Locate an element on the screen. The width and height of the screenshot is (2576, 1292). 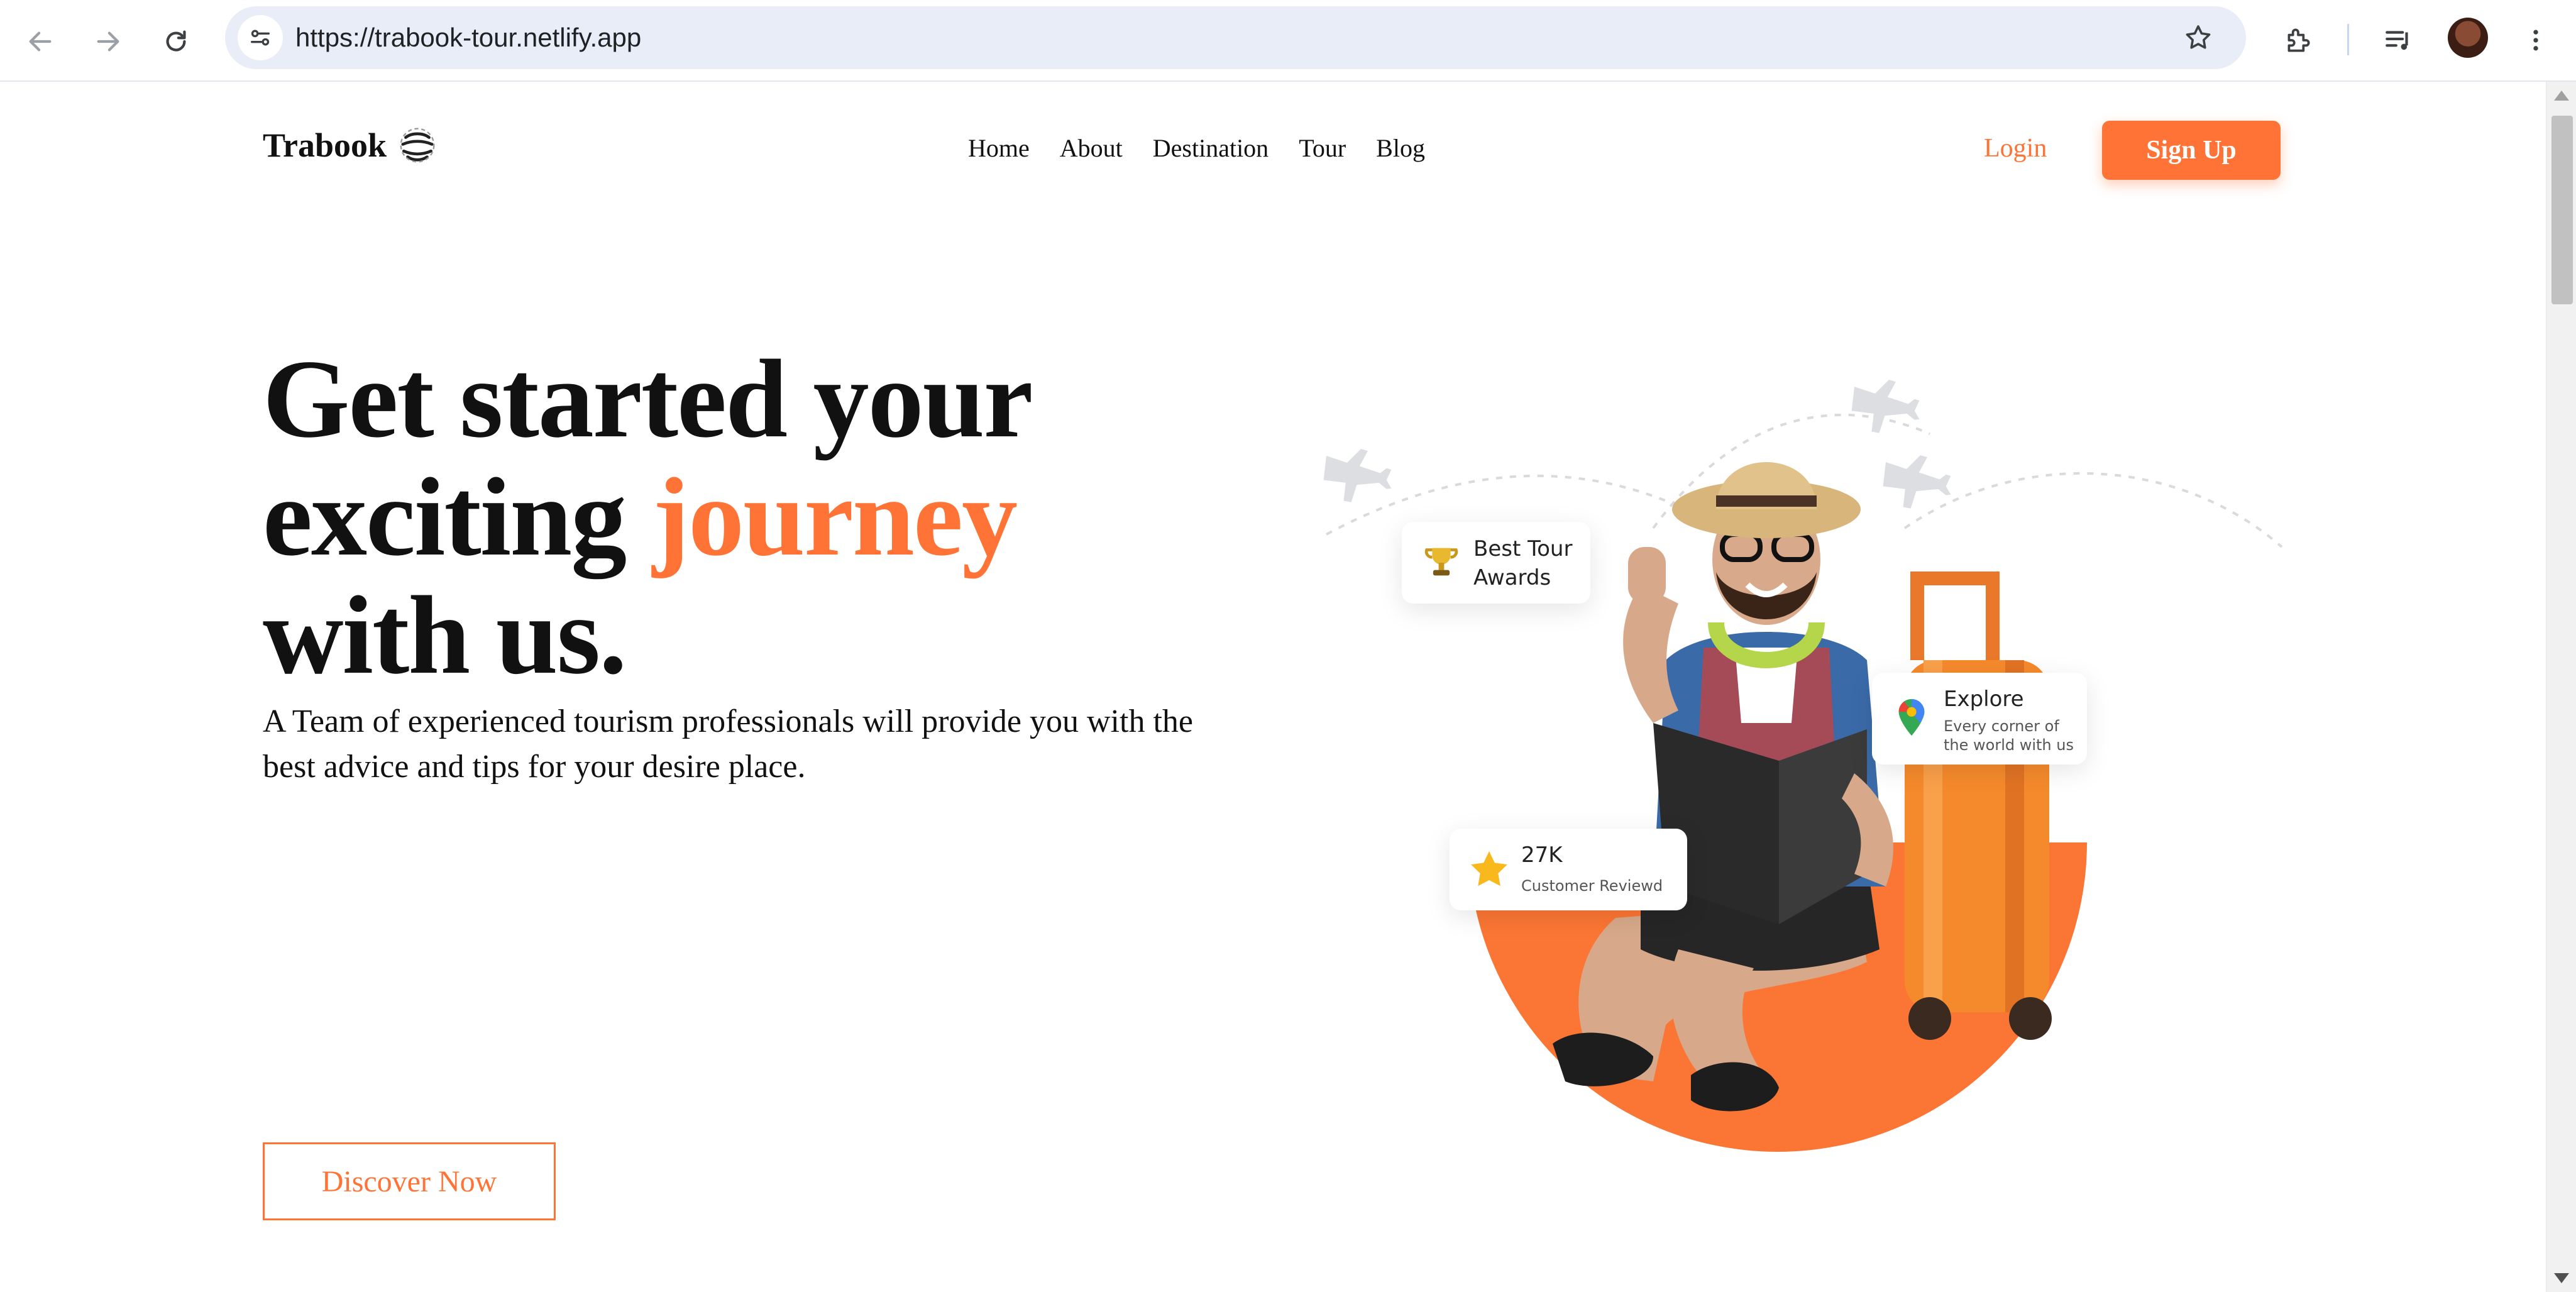
site-info-button is located at coordinates (260, 37).